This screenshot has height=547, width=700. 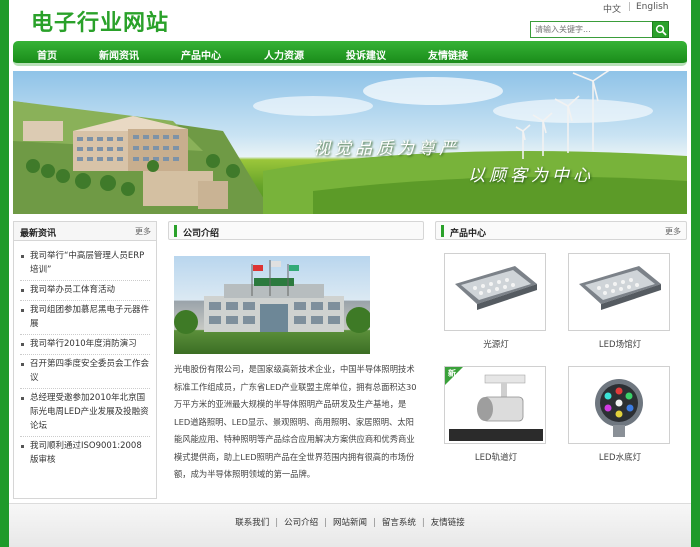 I want to click on product-name: 光源灯, so click(x=496, y=344).